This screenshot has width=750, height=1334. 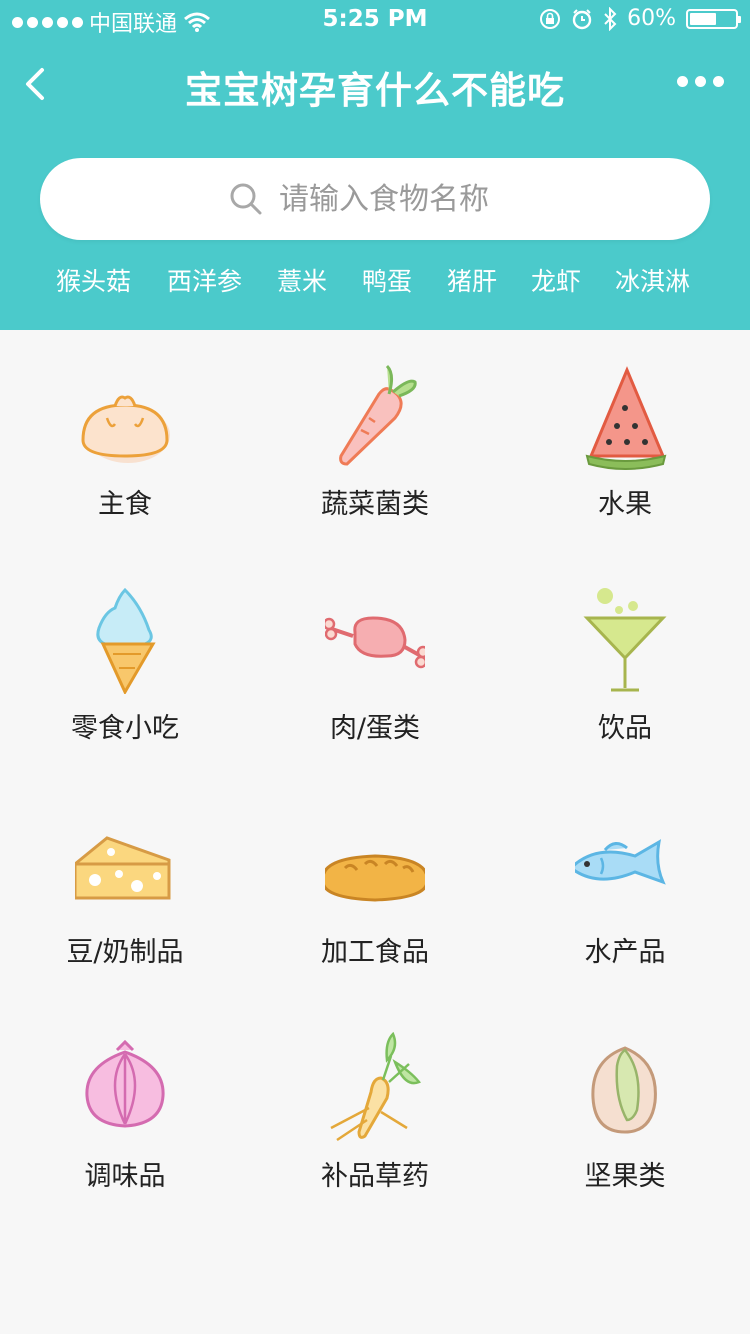 What do you see at coordinates (556, 280) in the screenshot?
I see `hot-tag: 龙虾` at bounding box center [556, 280].